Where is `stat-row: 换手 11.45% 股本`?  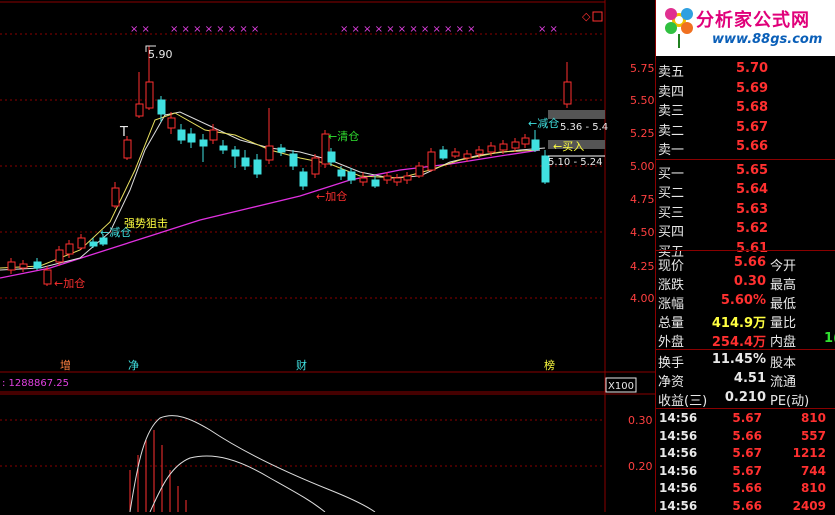 stat-row: 换手 11.45% 股本 is located at coordinates (745, 361).